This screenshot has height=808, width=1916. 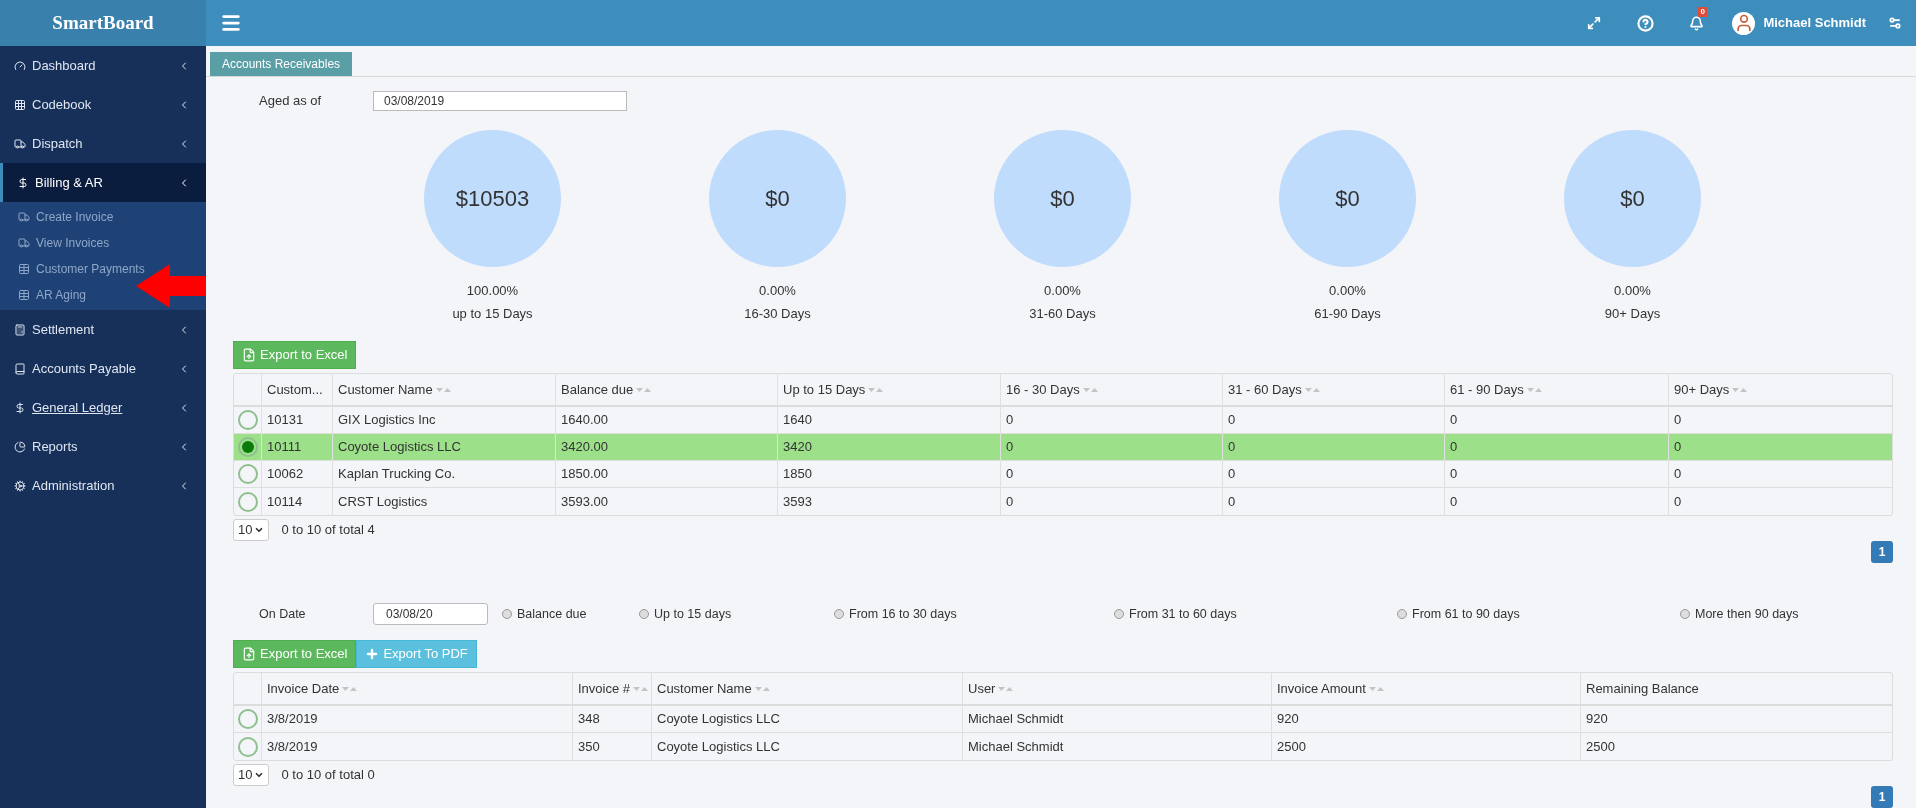 I want to click on date-field: 03/08/2019, so click(x=500, y=101).